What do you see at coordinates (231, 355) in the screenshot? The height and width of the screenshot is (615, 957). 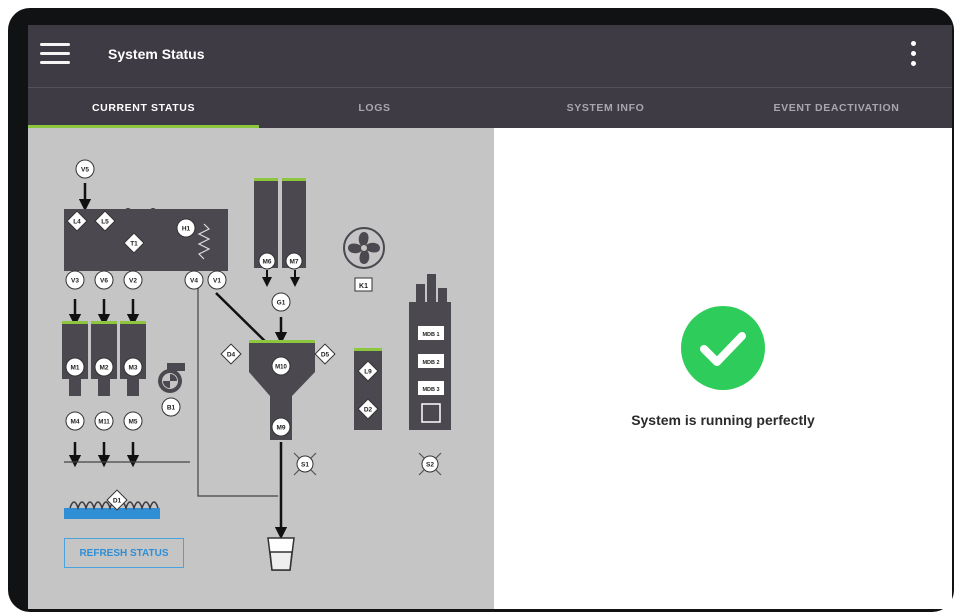 I see `door-d4-label: D4` at bounding box center [231, 355].